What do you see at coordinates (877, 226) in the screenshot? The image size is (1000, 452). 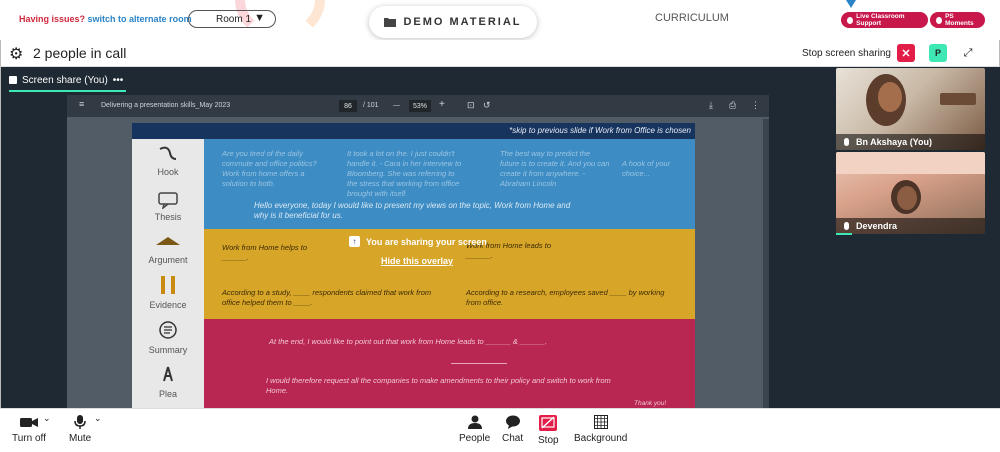 I see `participant-name: Devendra` at bounding box center [877, 226].